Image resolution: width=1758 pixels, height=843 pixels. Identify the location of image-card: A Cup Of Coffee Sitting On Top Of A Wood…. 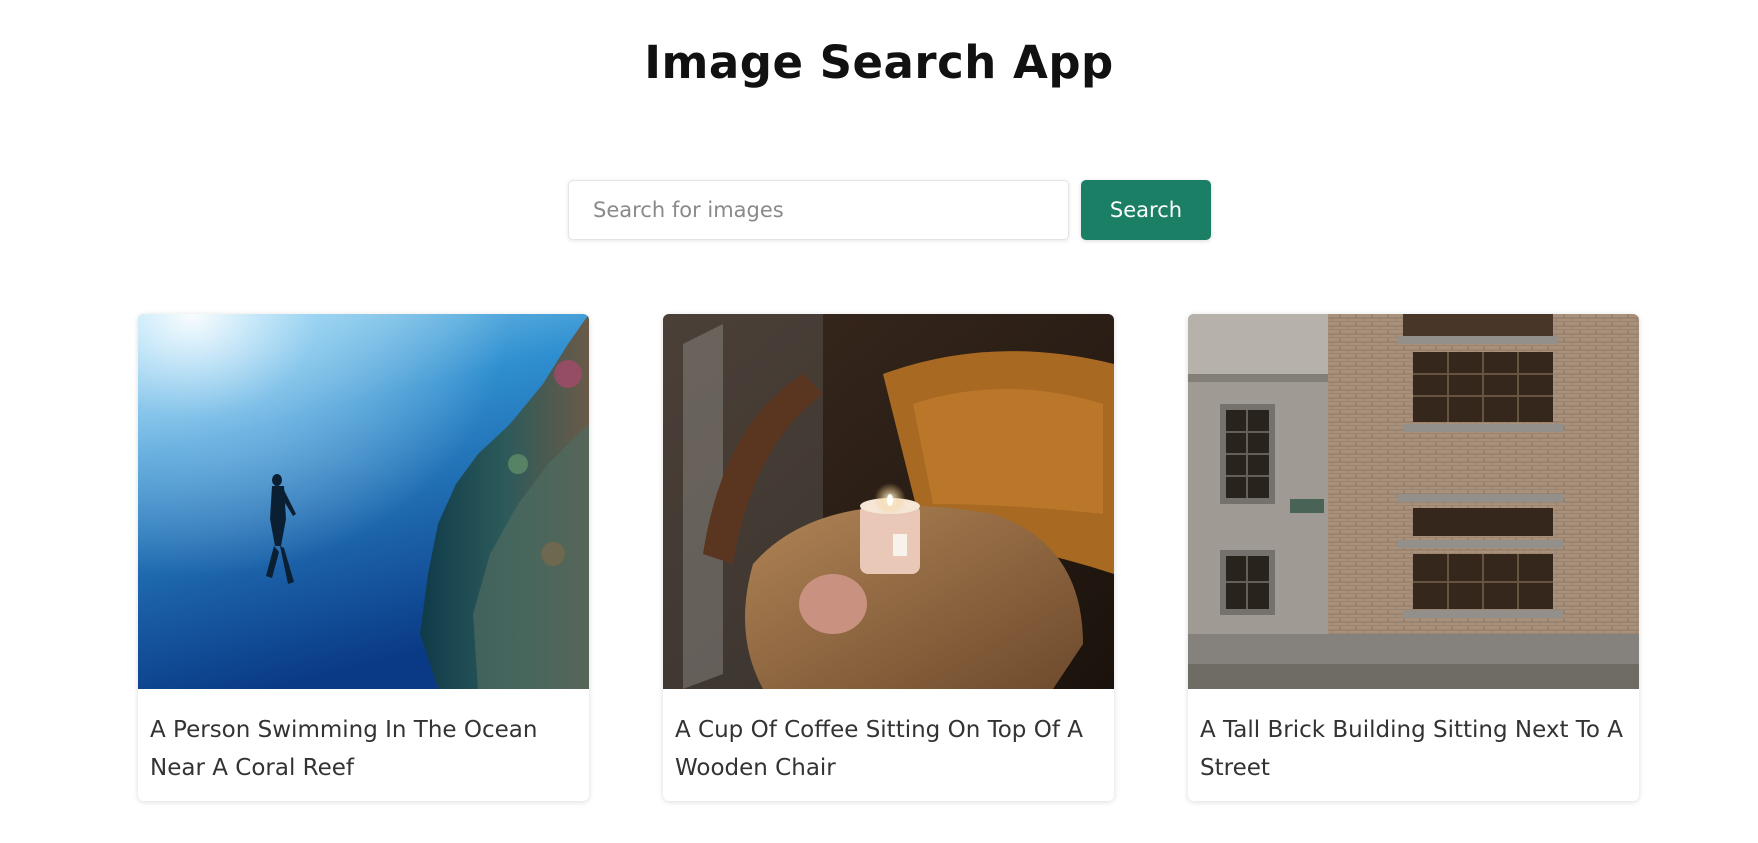
(888, 557).